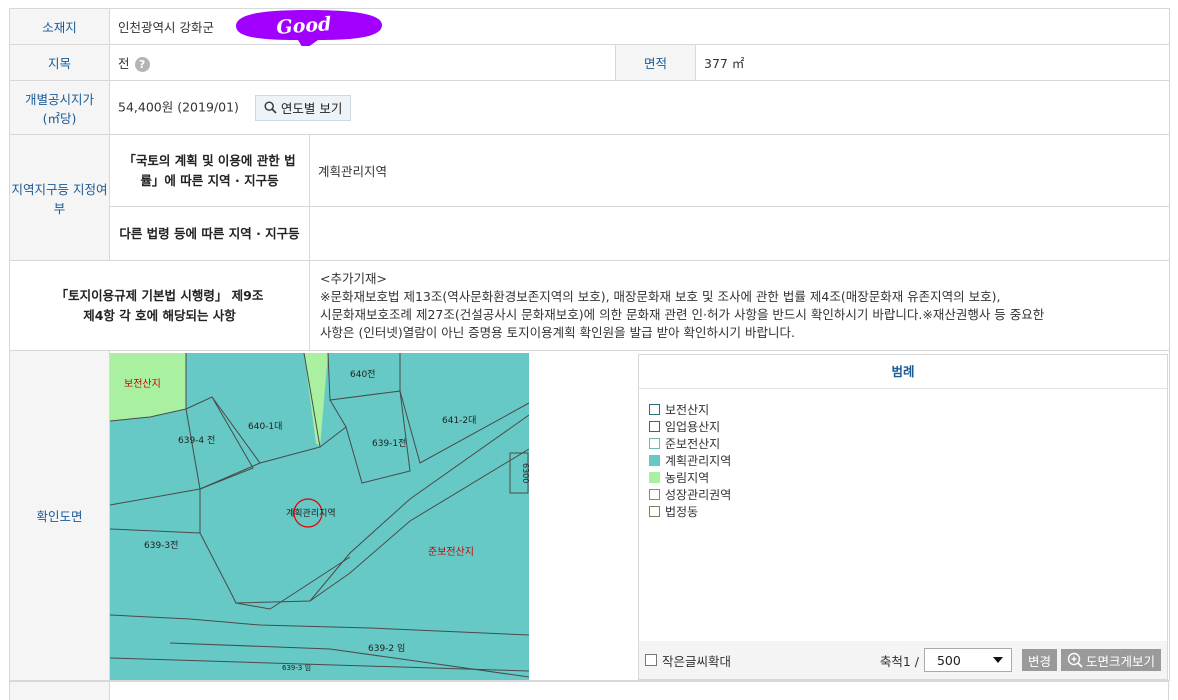  Describe the element at coordinates (166, 27) in the screenshot. I see `location-text: 인천광역시 강화군` at that location.